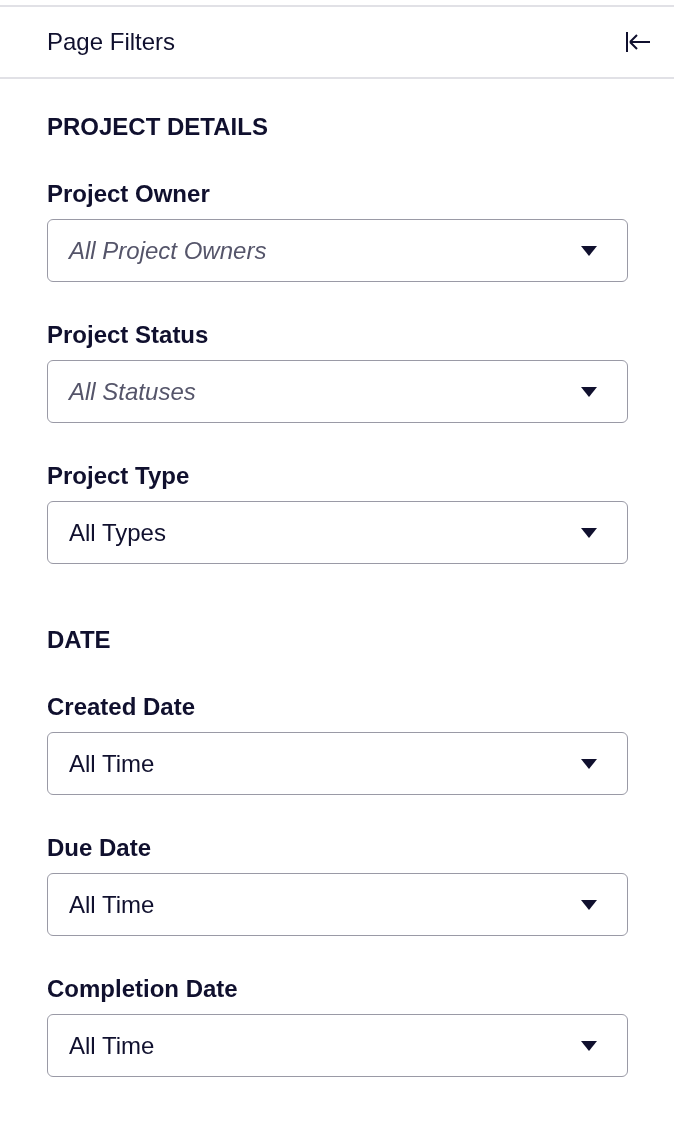 This screenshot has height=1122, width=674. What do you see at coordinates (128, 335) in the screenshot?
I see `filter-label: Project Status` at bounding box center [128, 335].